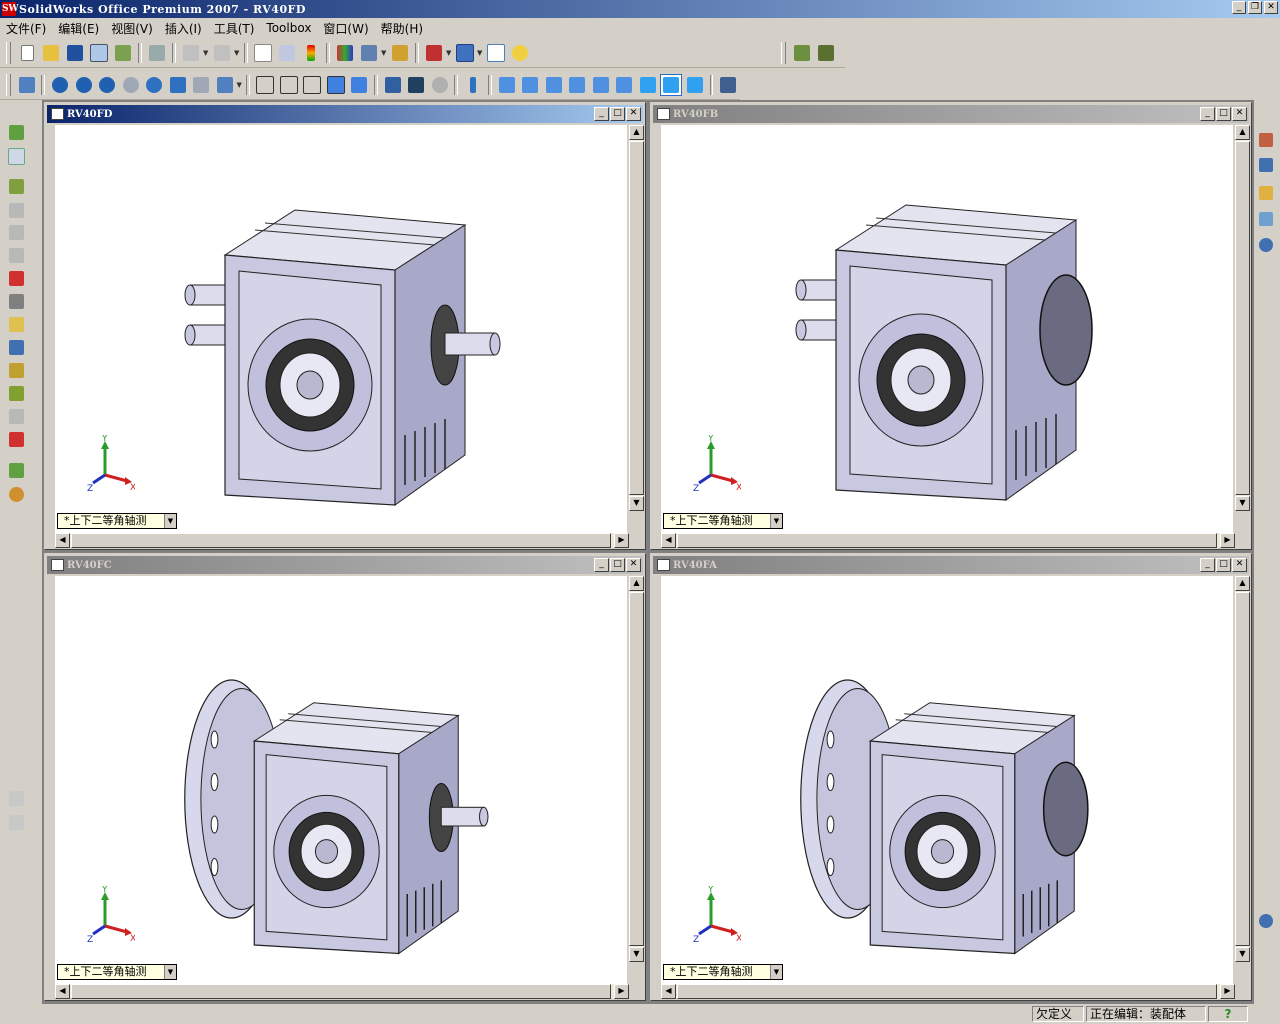  I want to click on select-arrow-icon, so click(263, 53).